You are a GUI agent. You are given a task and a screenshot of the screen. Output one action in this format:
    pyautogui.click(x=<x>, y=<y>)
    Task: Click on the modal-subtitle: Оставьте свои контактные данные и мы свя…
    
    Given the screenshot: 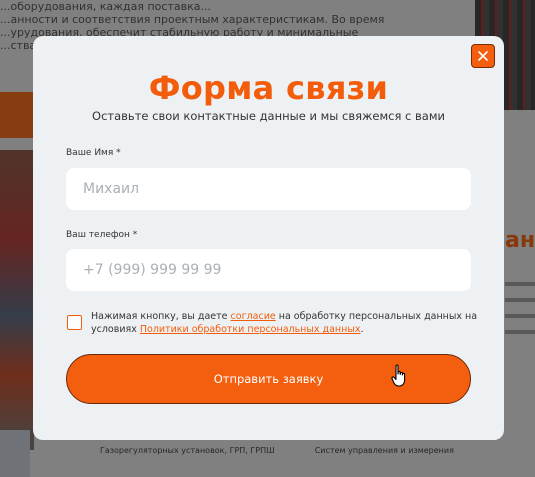 What is the action you would take?
    pyautogui.click(x=268, y=116)
    